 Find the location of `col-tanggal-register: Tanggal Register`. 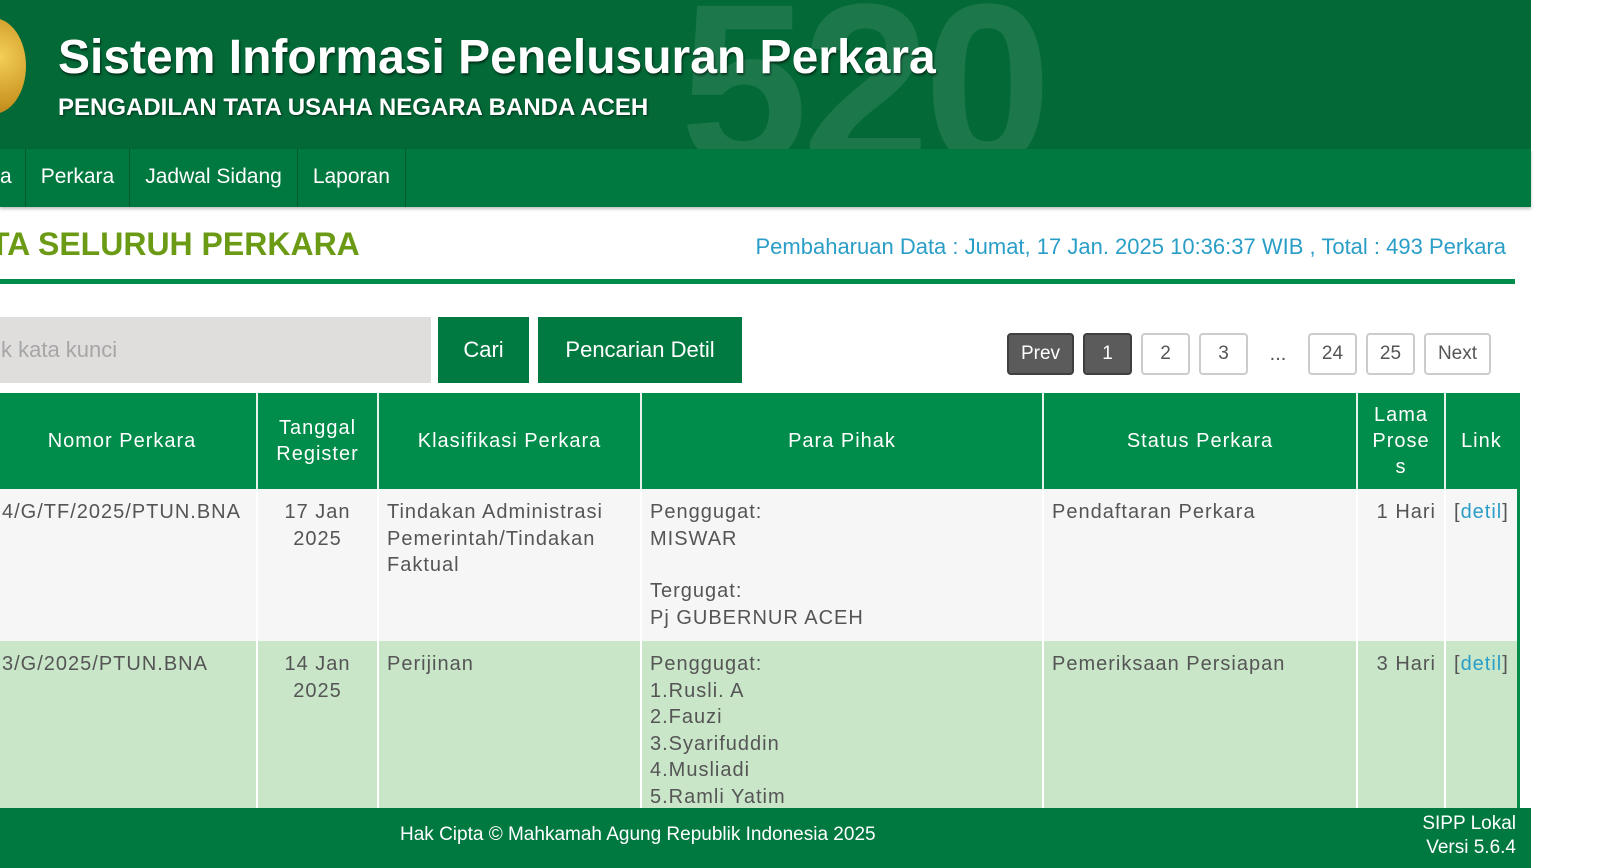

col-tanggal-register: Tanggal Register is located at coordinates (317, 441).